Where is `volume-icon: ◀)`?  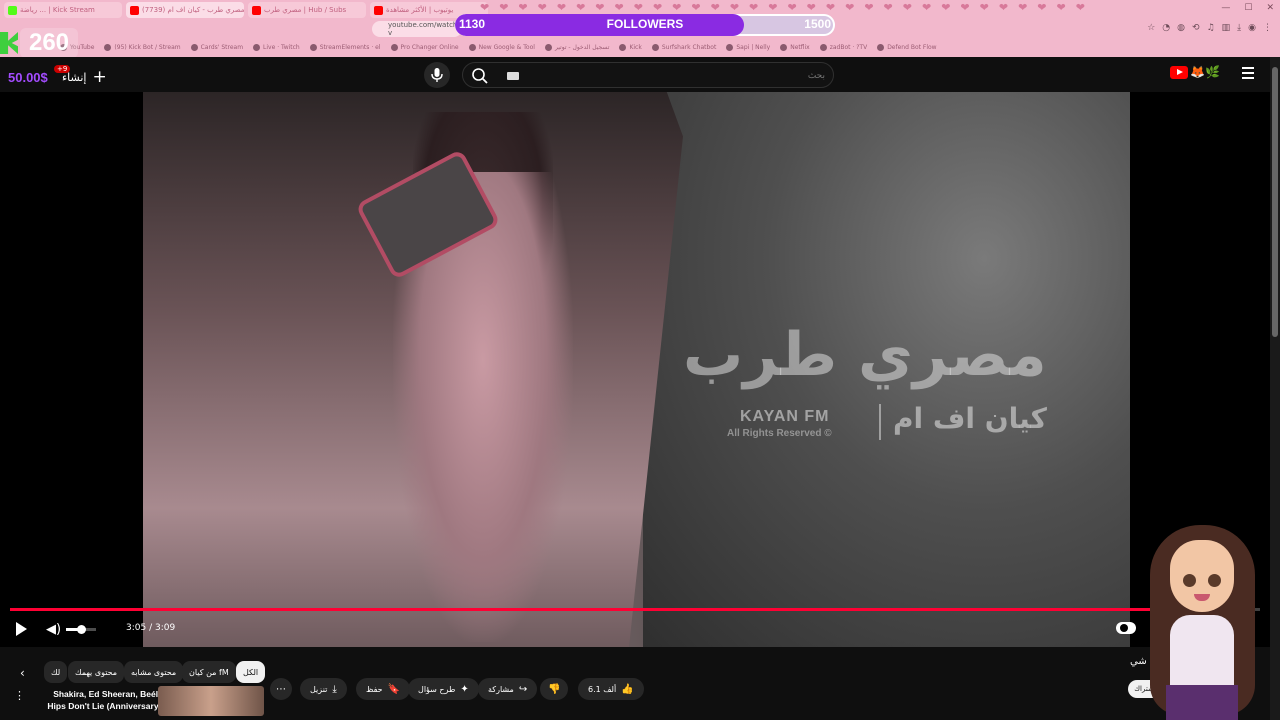
volume-icon: ◀) is located at coordinates (53, 629).